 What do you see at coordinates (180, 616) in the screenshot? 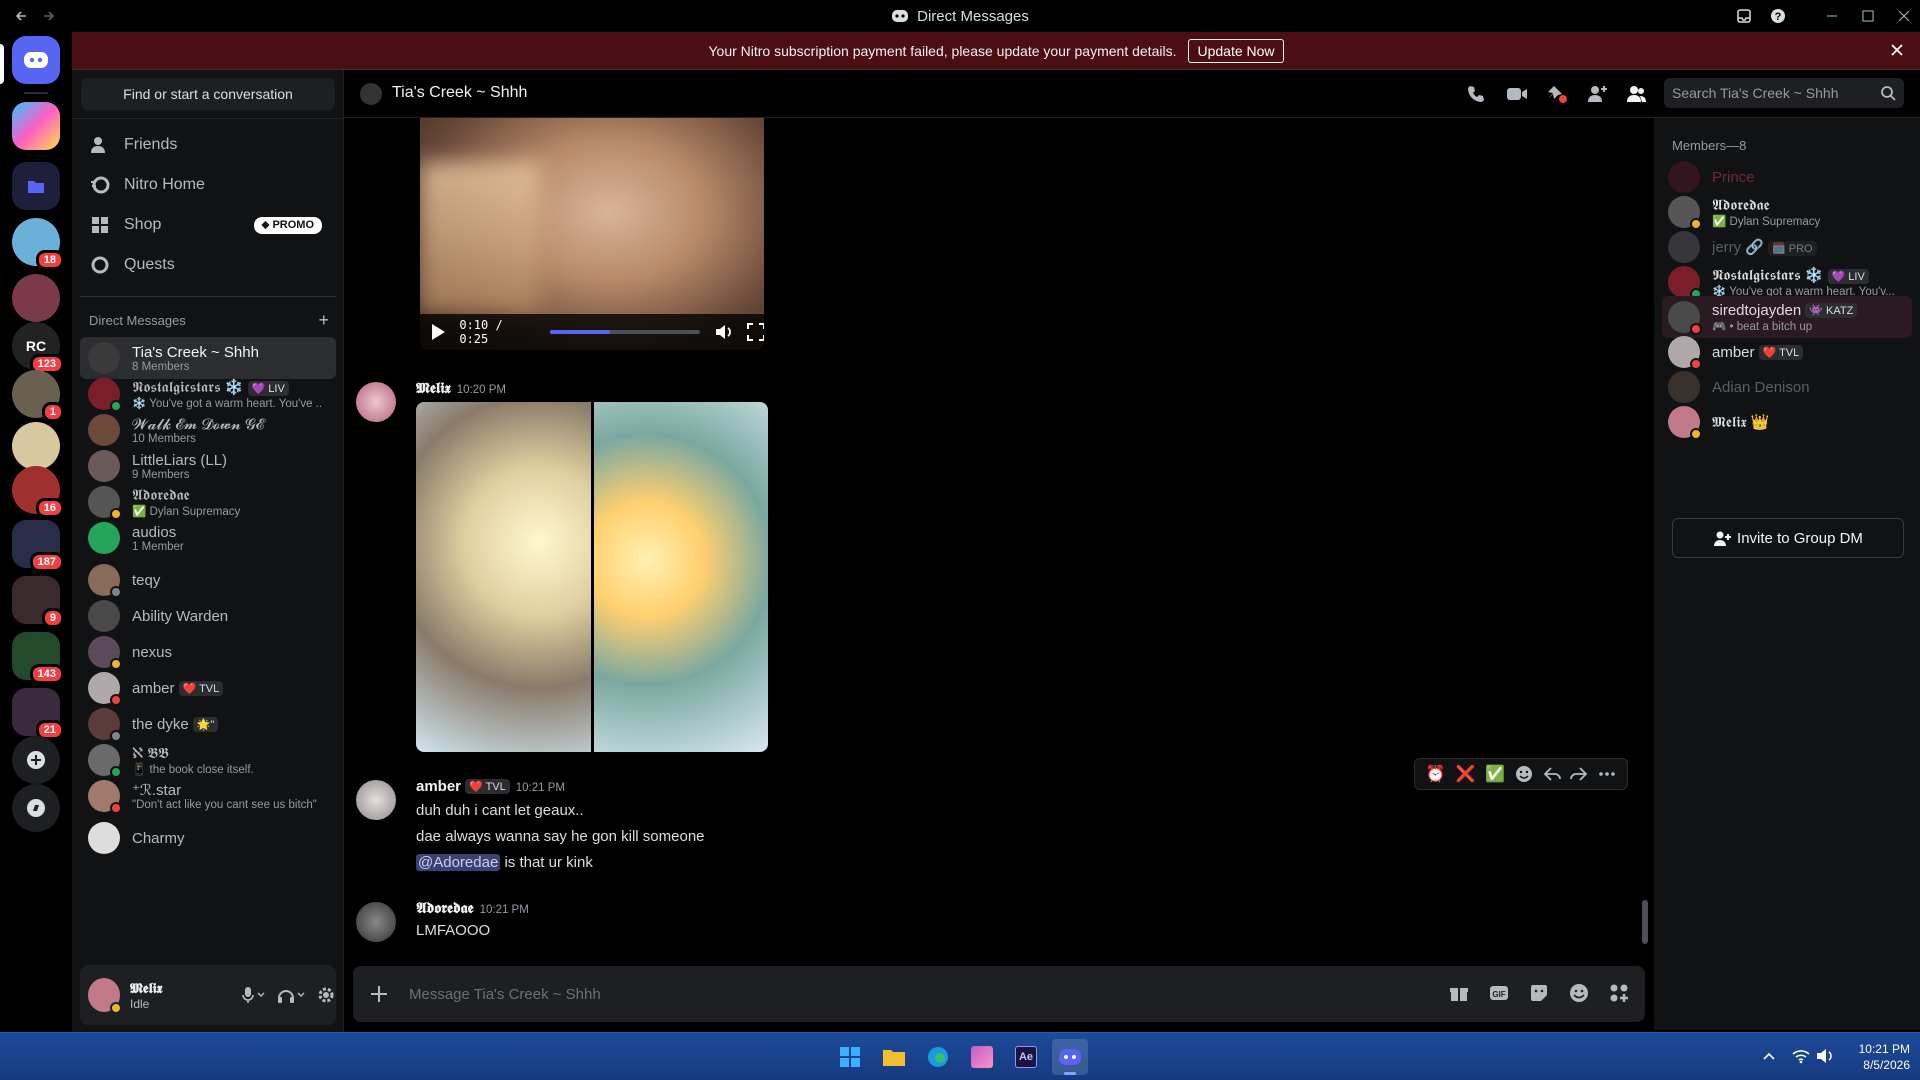
I see `dm-name: Ability Warden` at bounding box center [180, 616].